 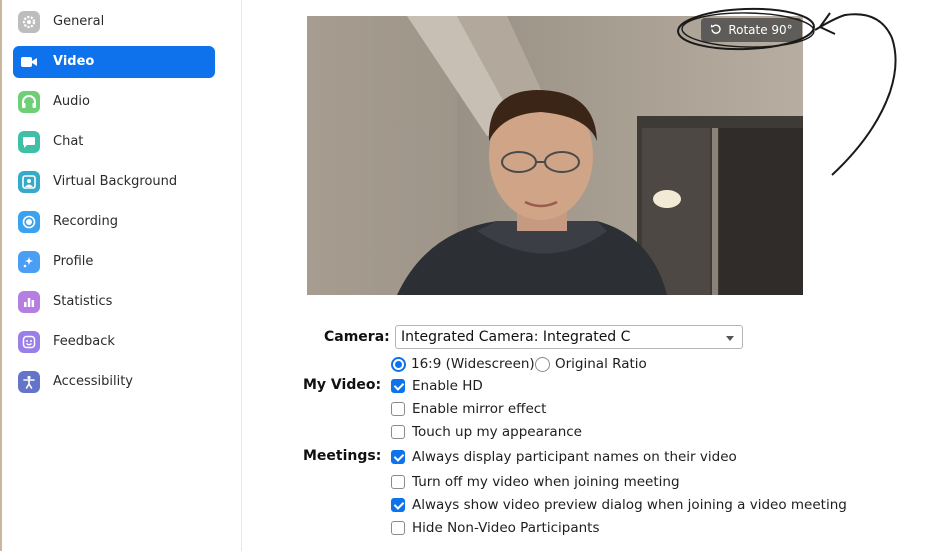 I want to click on sidebar-item-virtual-background: Virtual Background, so click(x=114, y=182).